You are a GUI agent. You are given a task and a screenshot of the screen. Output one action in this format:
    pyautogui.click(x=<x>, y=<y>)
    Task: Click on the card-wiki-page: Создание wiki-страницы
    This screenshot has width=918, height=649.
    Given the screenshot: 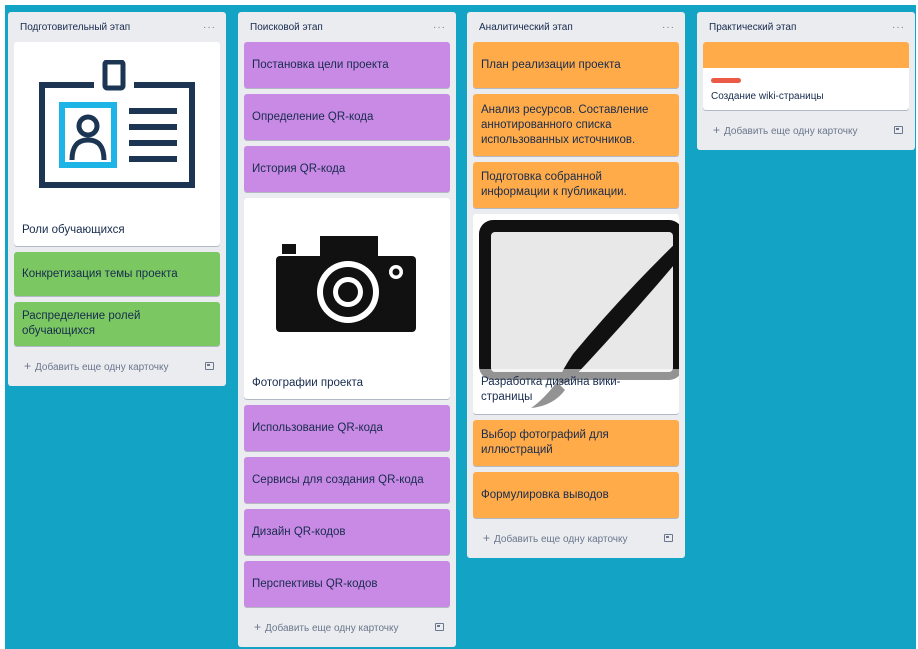 What is the action you would take?
    pyautogui.click(x=806, y=76)
    